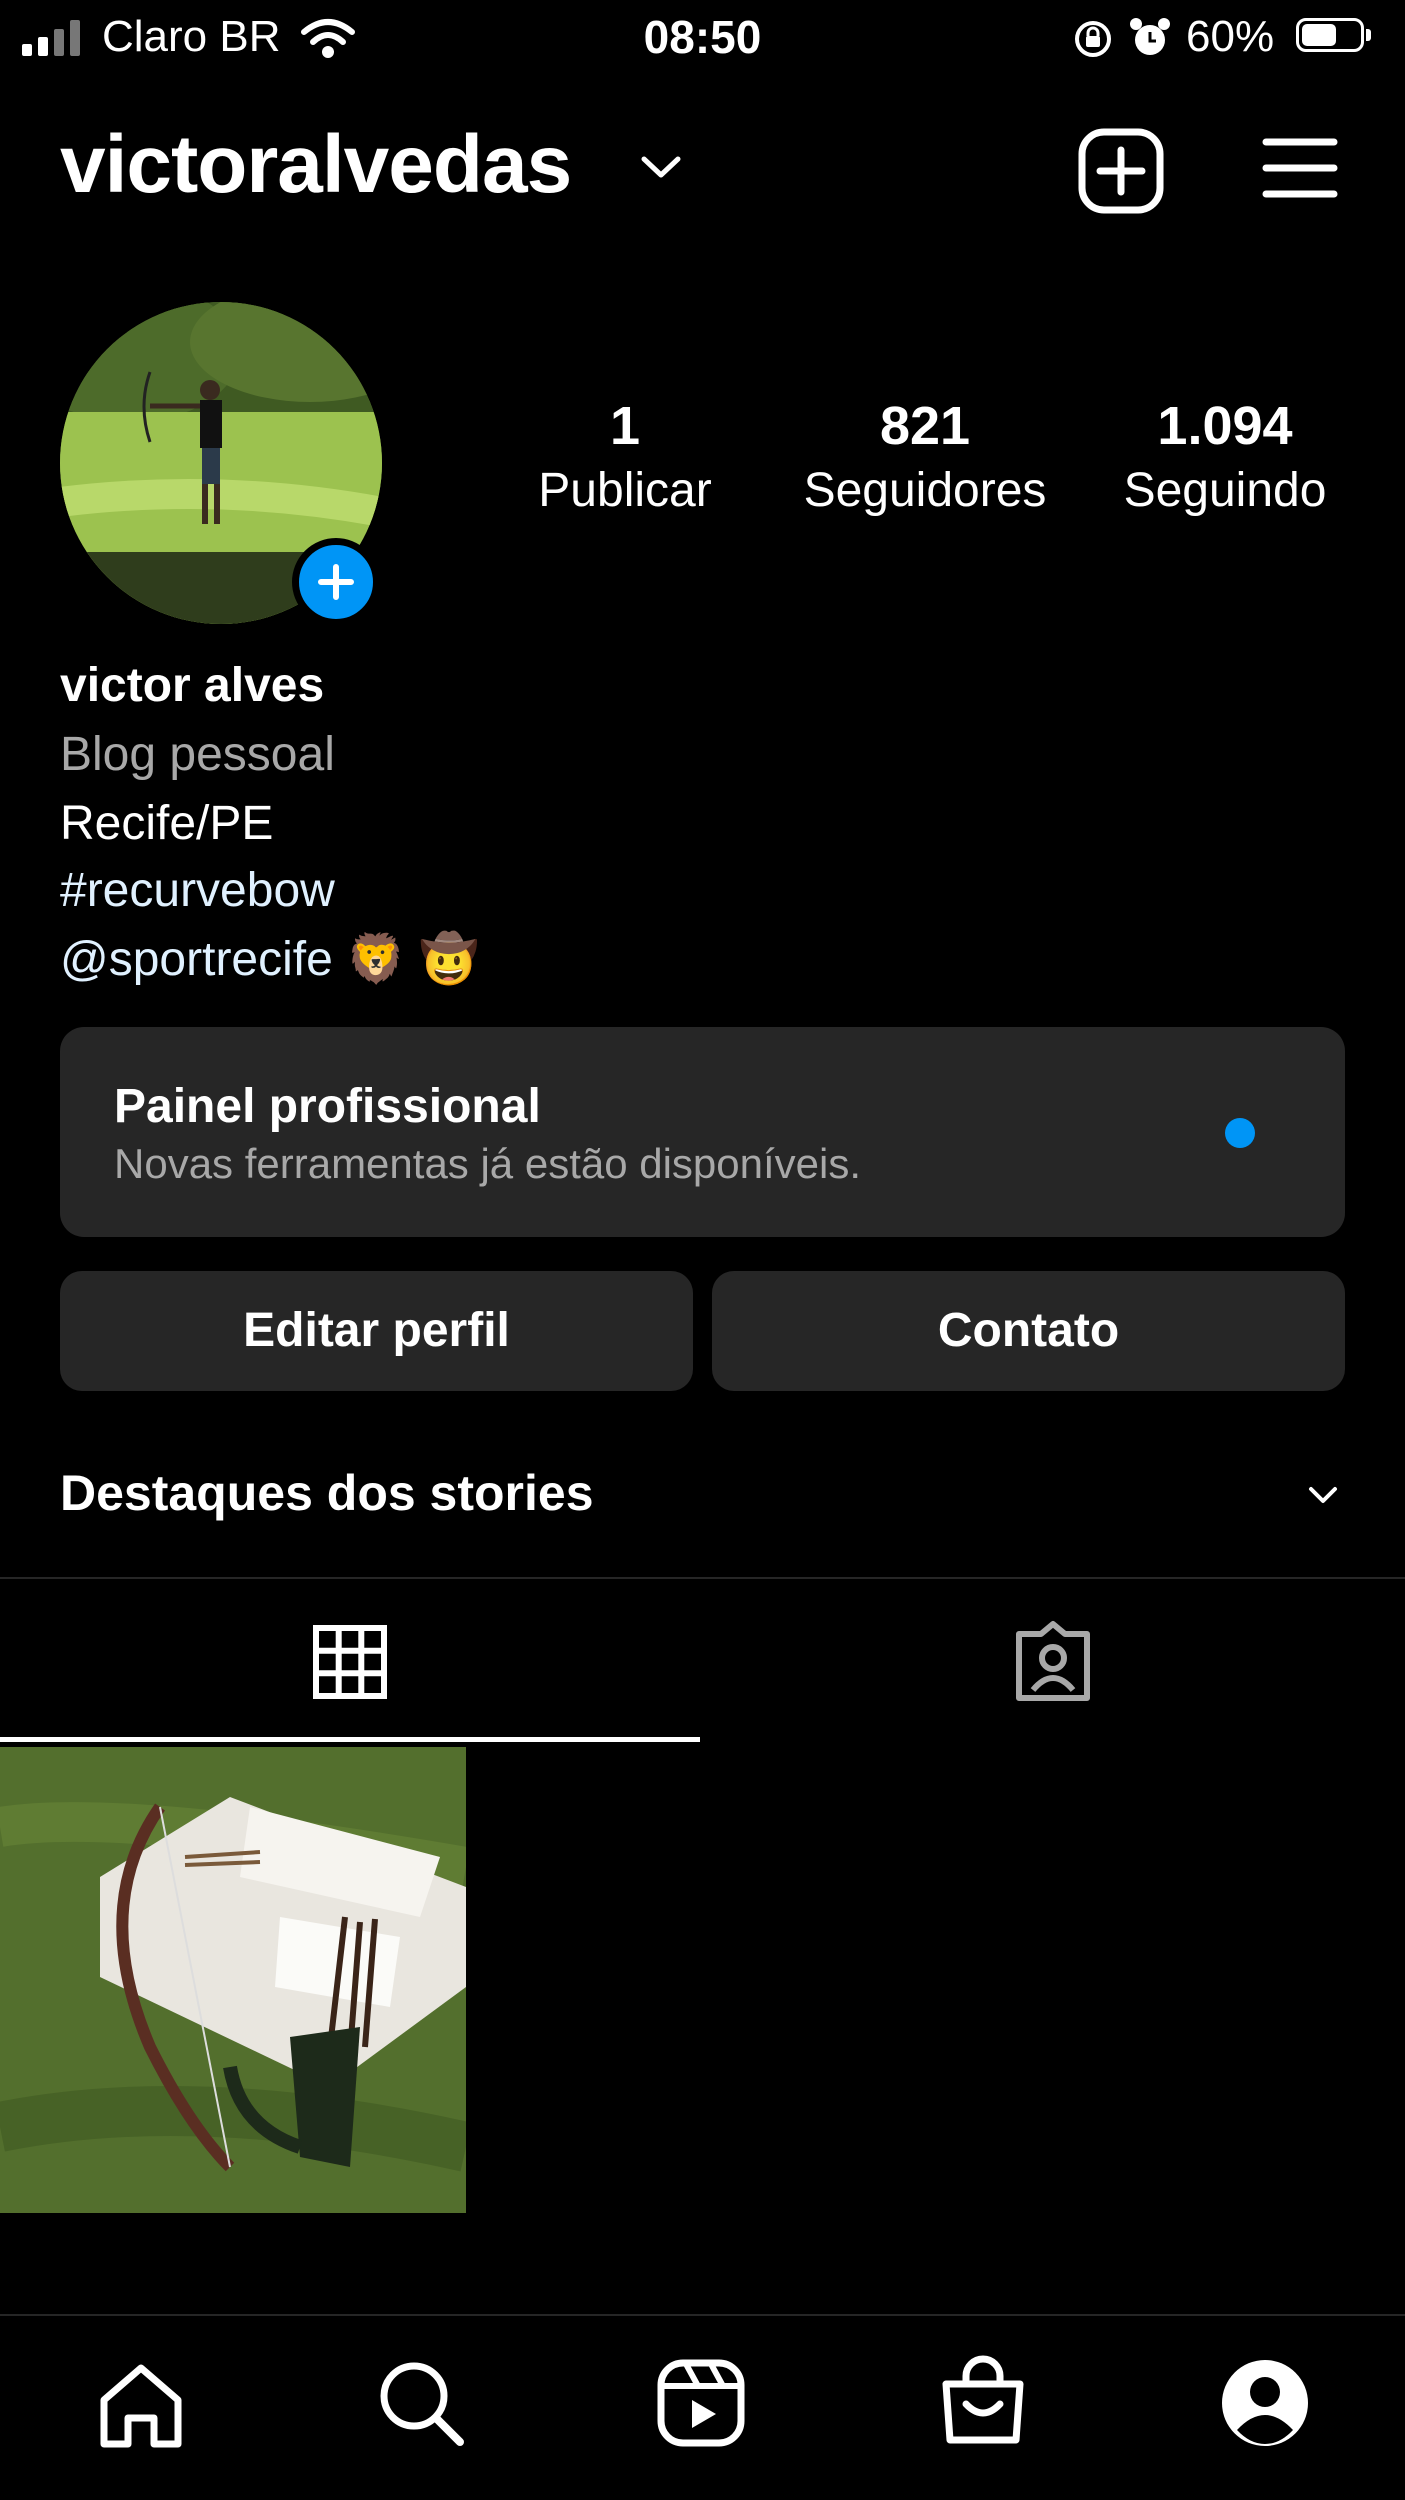 This screenshot has width=1405, height=2500. I want to click on battery-icon, so click(1336, 37).